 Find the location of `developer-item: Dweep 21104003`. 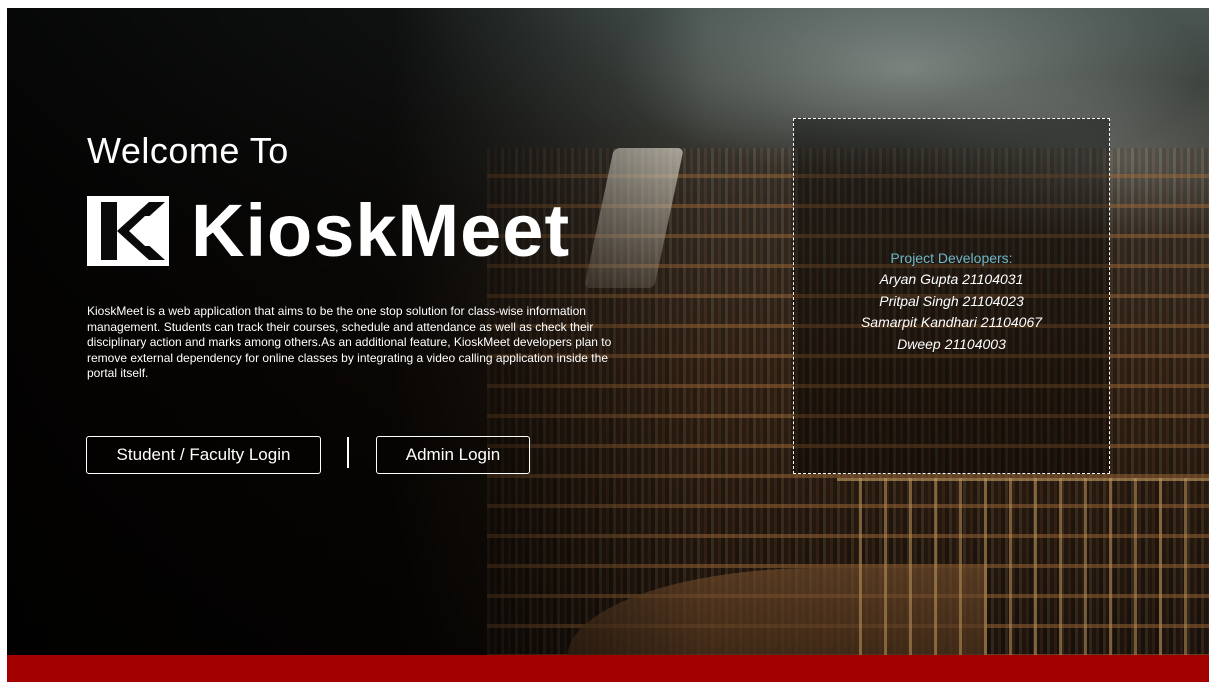

developer-item: Dweep 21104003 is located at coordinates (951, 343).